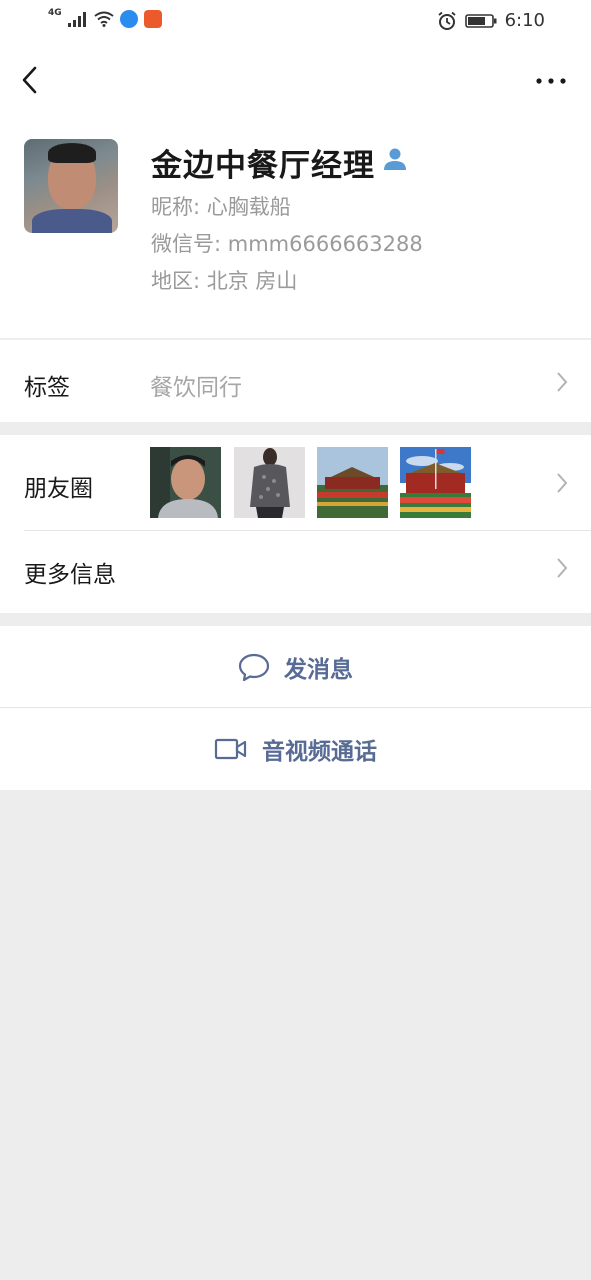 This screenshot has height=1280, width=591. I want to click on tags-row: 标签 餐饮同行, so click(295, 380).